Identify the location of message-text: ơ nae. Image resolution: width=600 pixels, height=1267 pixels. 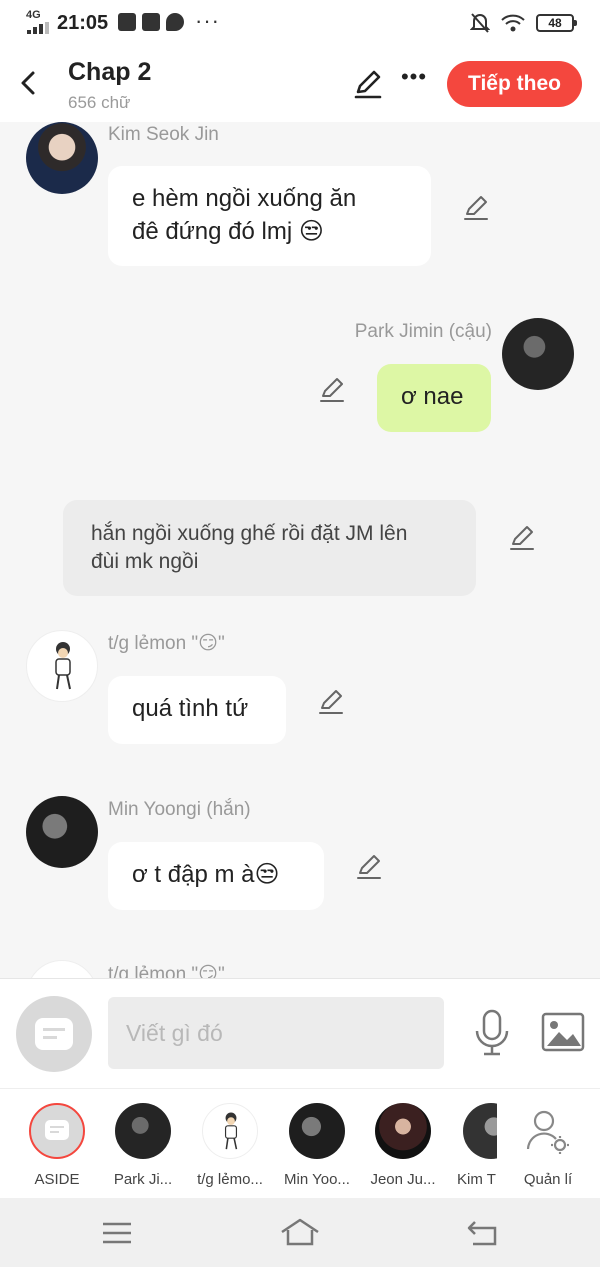
(432, 396).